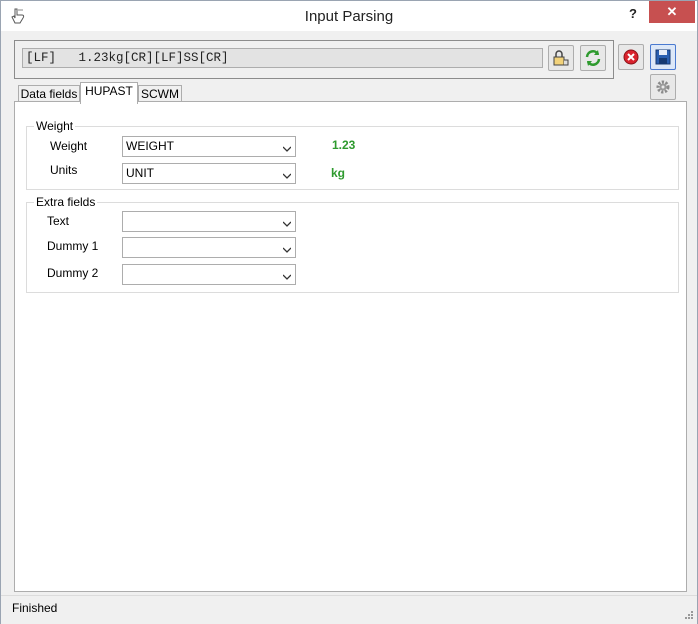 The image size is (698, 624). What do you see at coordinates (35, 608) in the screenshot?
I see `status-text: Finished` at bounding box center [35, 608].